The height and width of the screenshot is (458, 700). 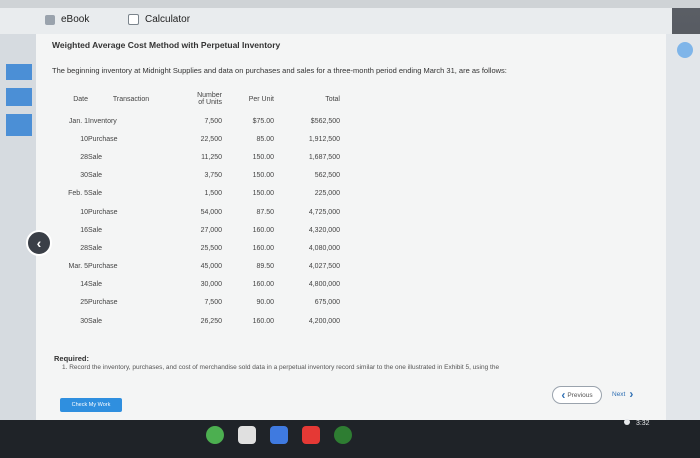 I want to click on docs-icon, so click(x=279, y=435).